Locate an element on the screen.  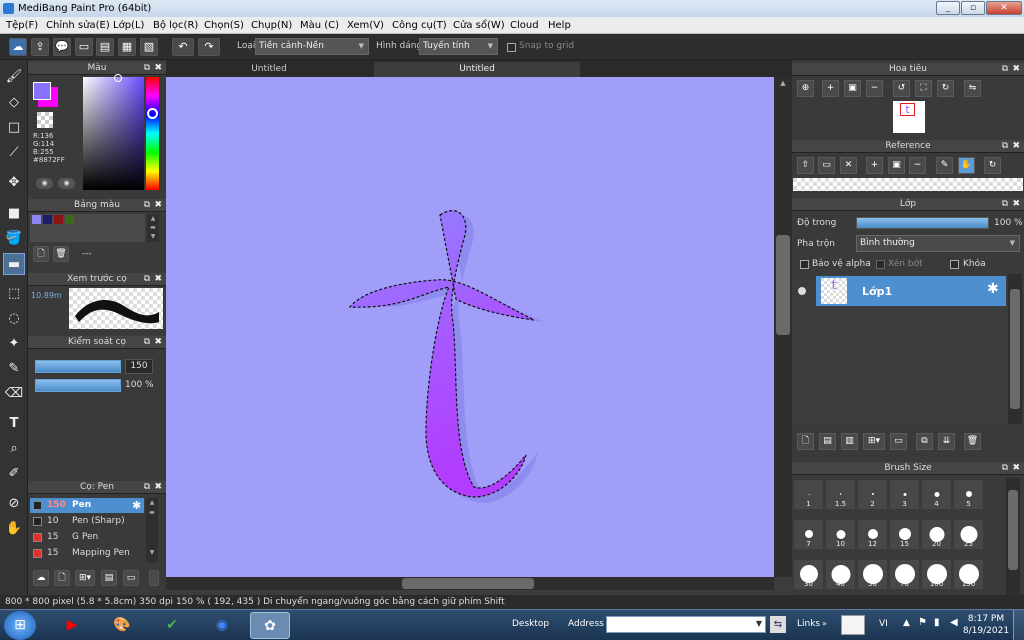
brush-size-cell: 30 is located at coordinates (808, 574).